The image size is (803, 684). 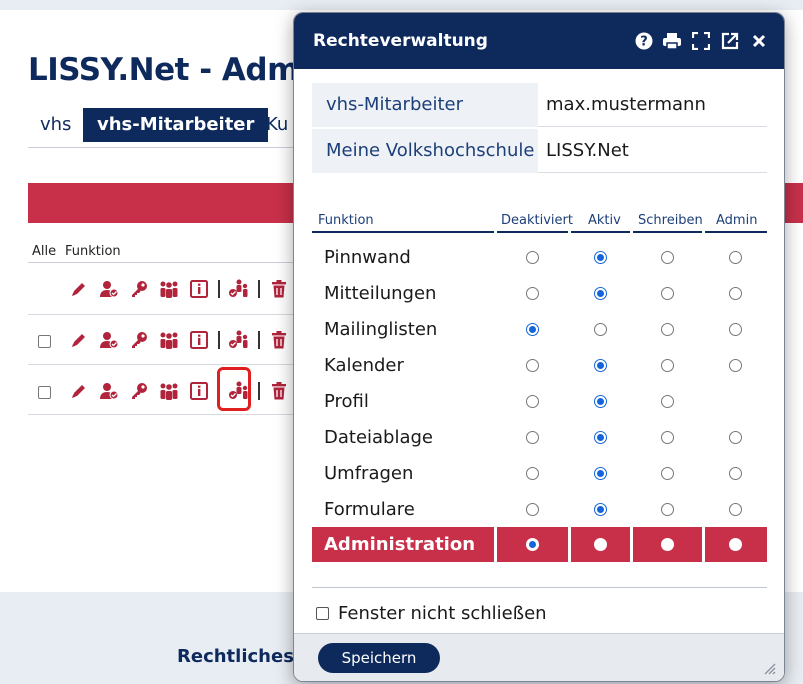 What do you see at coordinates (235, 656) in the screenshot?
I see `footer-link-legal: Rechtliches` at bounding box center [235, 656].